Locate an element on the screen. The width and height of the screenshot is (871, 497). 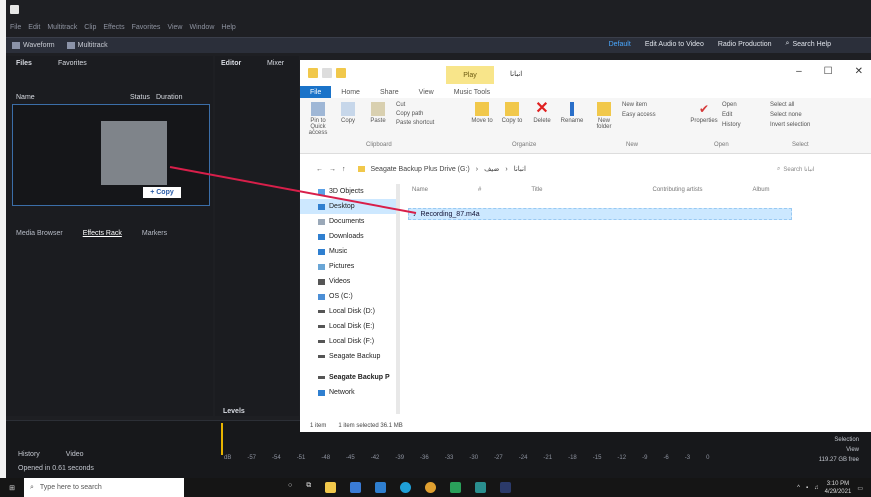
menu-multitrack: Multitrack is located at coordinates (62, 27).